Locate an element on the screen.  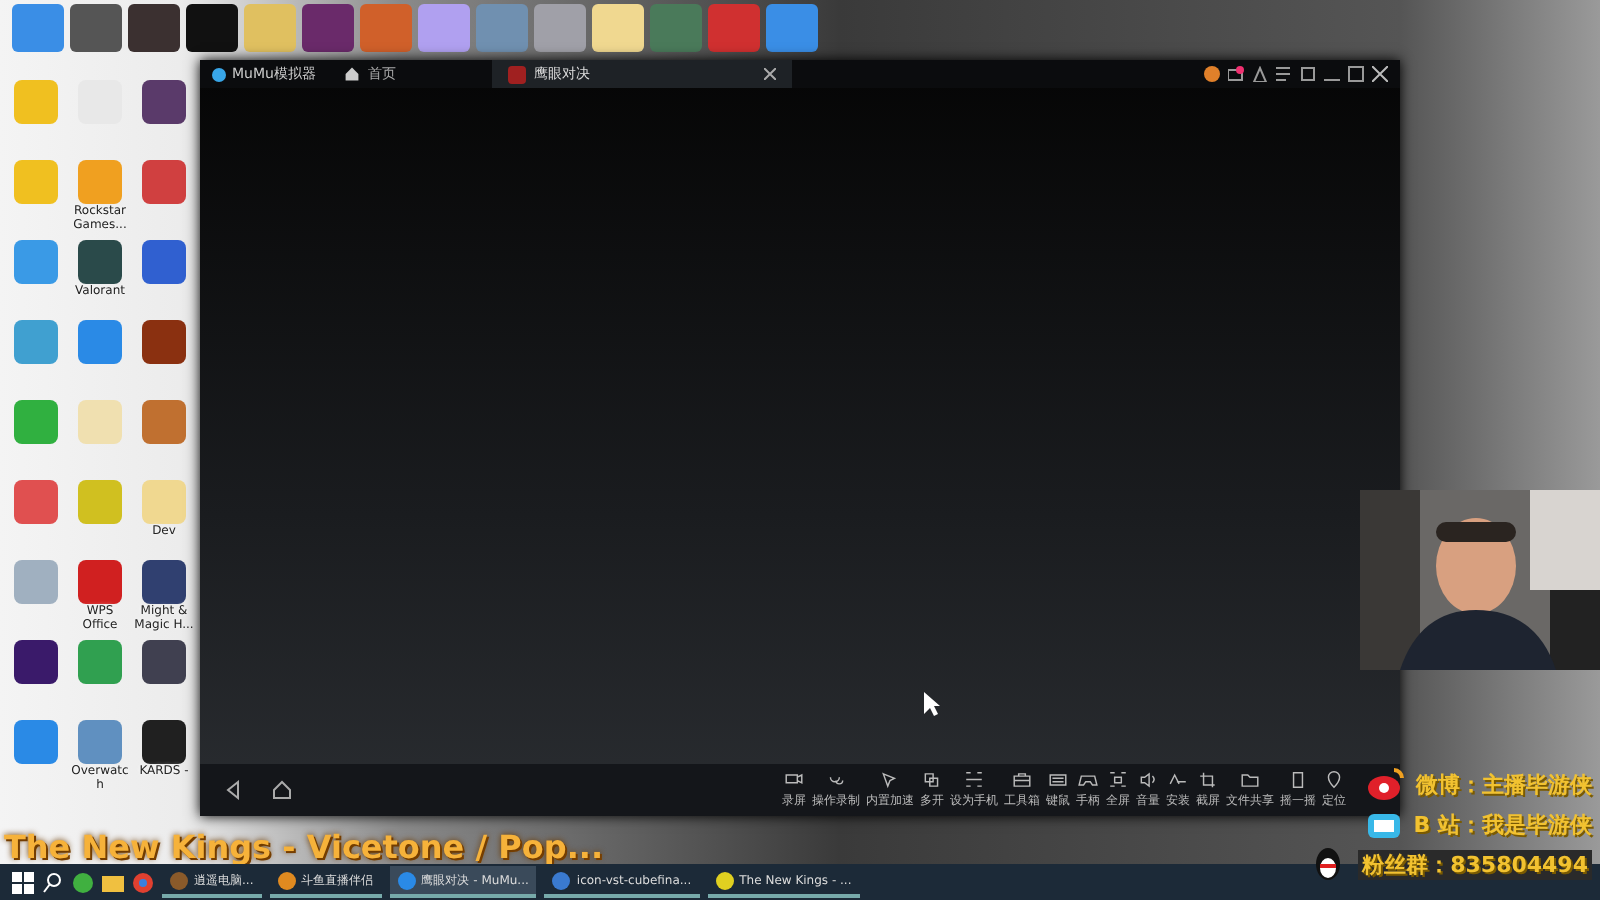
browser-icon is located at coordinates (143, 882).